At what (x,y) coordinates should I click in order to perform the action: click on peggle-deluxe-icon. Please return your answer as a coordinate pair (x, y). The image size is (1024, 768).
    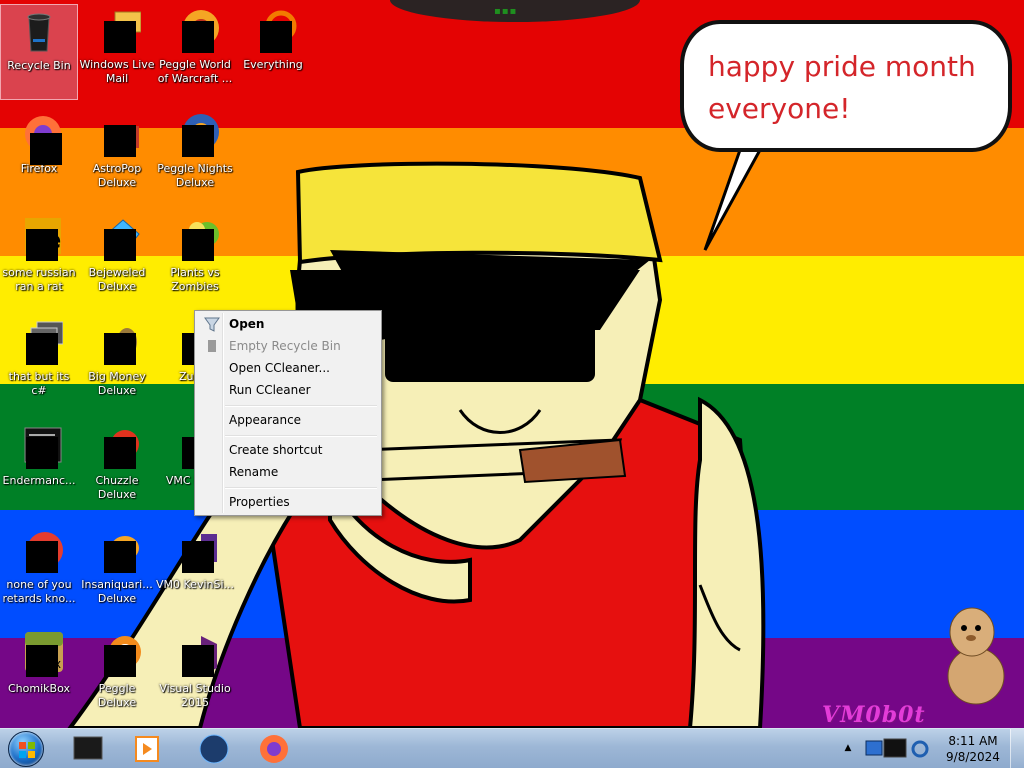
    Looking at the image, I should click on (117, 656).